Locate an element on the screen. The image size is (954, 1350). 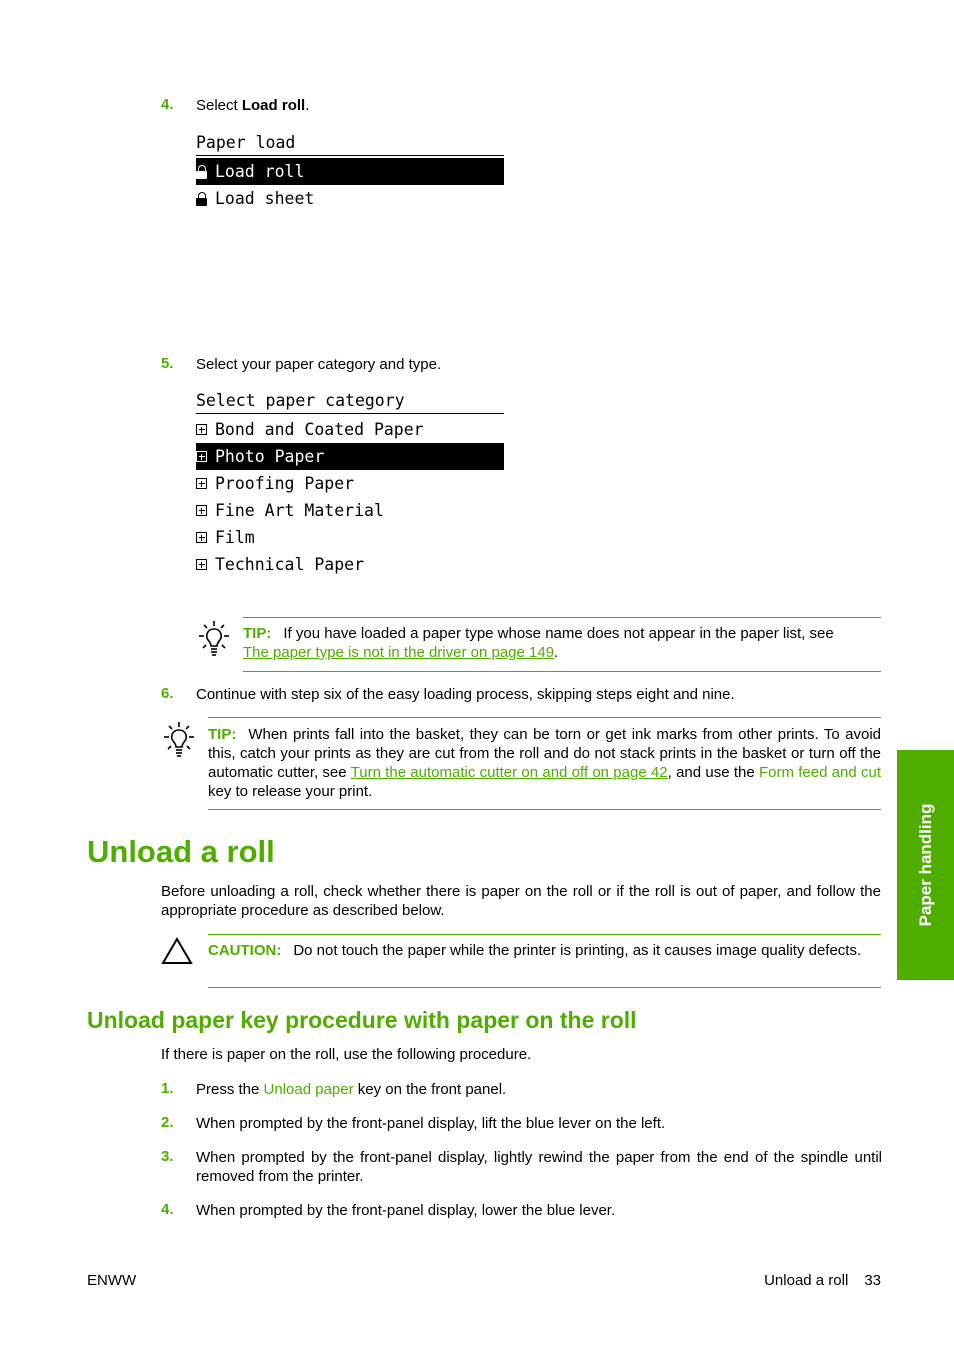
display-item-fine-art: Fine Art Material is located at coordinates (350, 510).